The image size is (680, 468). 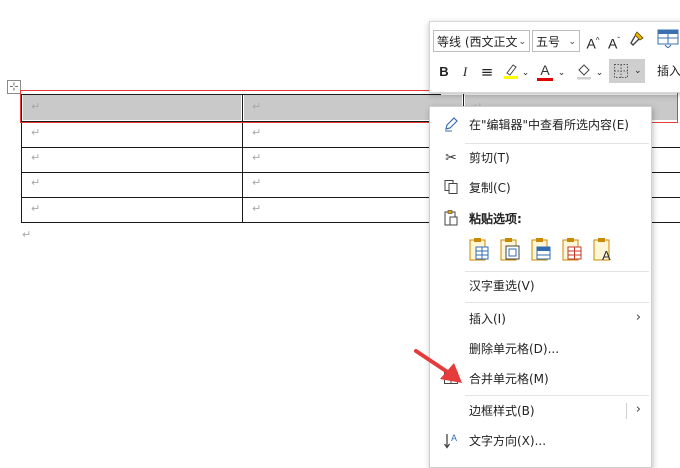 I want to click on scissors-icon: ✂, so click(x=451, y=158).